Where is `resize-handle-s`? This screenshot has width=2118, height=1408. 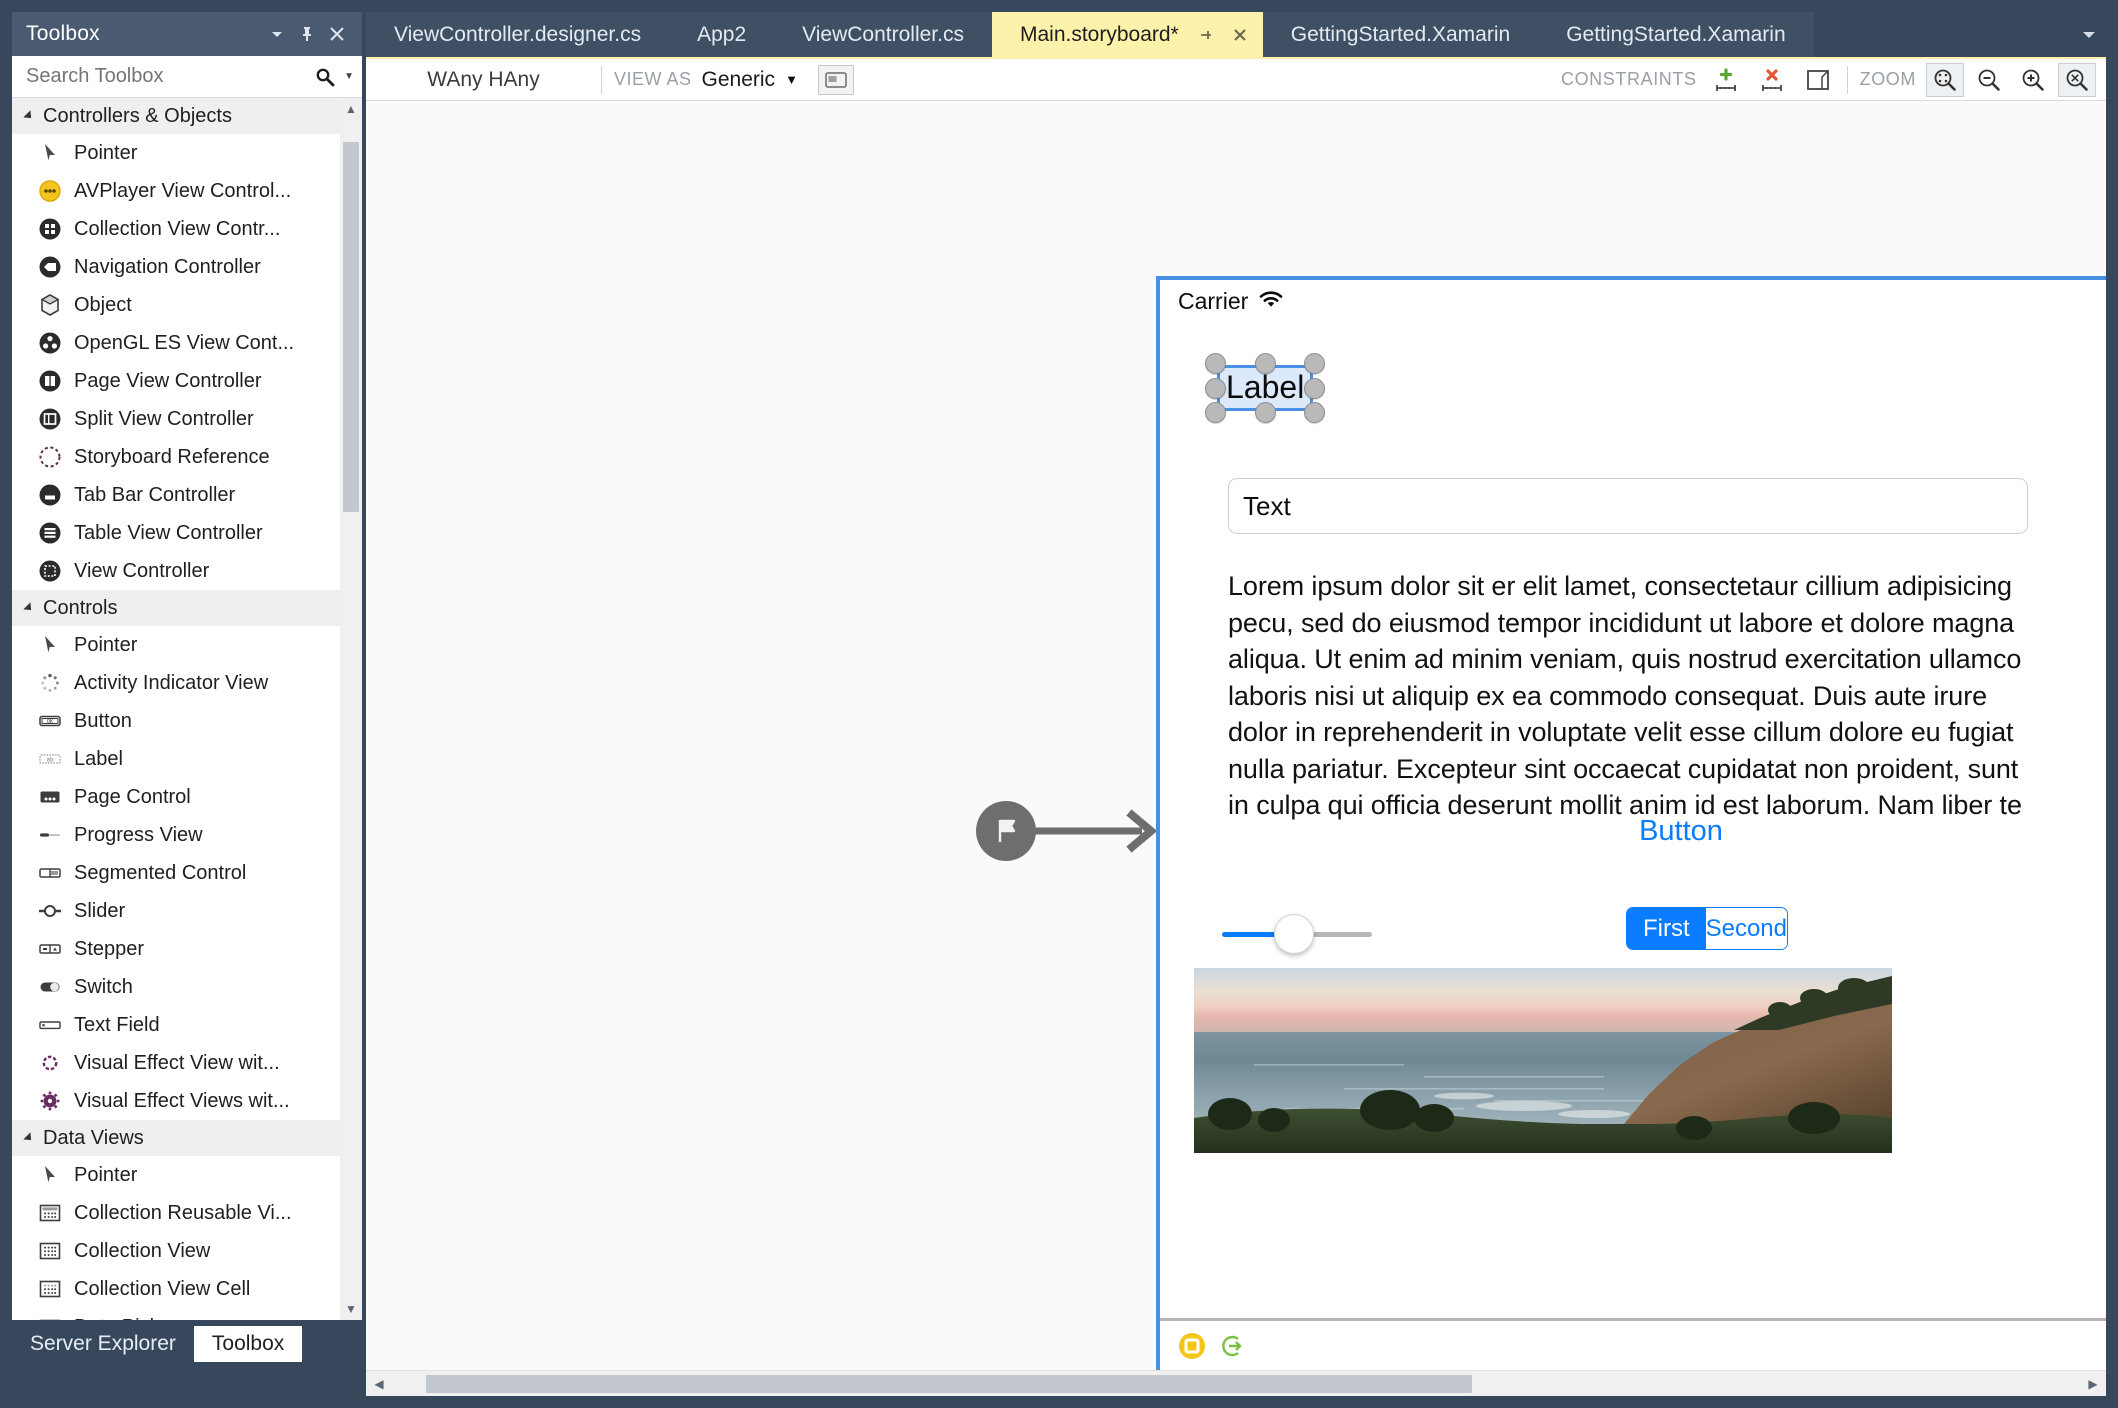
resize-handle-s is located at coordinates (1266, 412).